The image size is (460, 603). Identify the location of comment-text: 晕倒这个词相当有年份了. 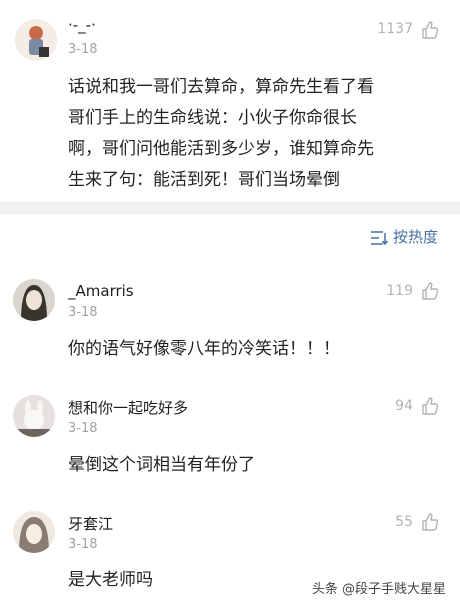
(161, 465).